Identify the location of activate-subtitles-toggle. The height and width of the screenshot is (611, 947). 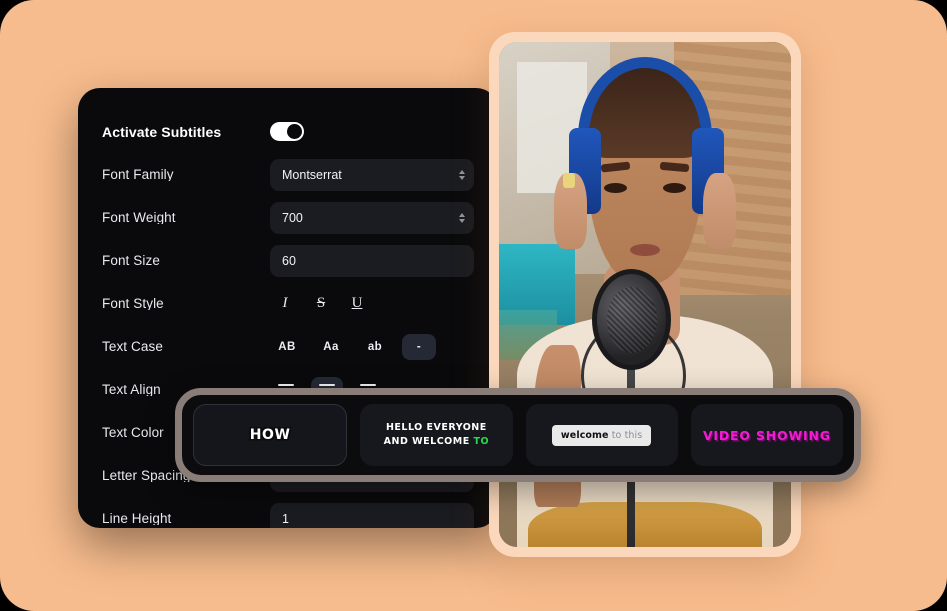
(287, 131).